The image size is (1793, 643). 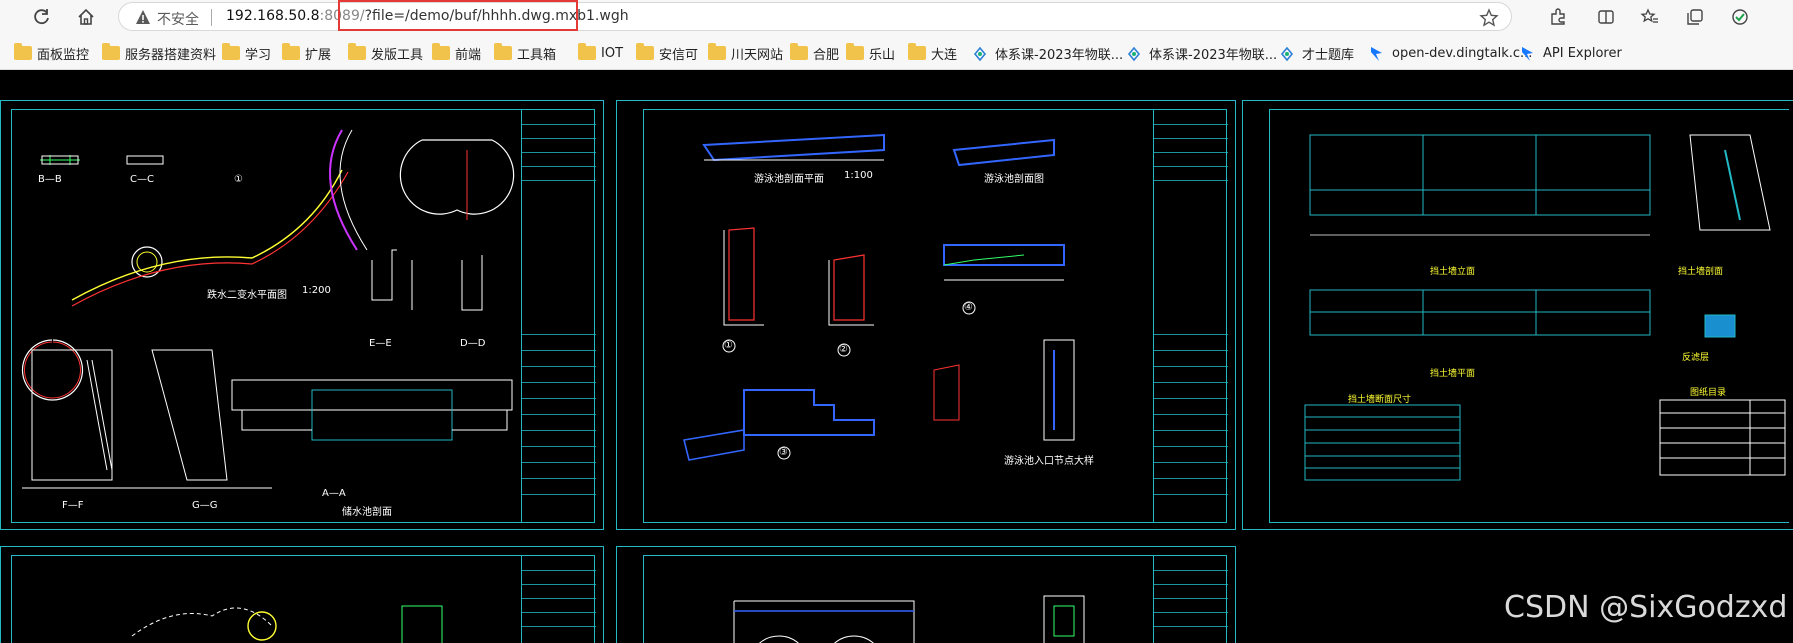 I want to click on bookmark-item: 合肥, so click(x=814, y=53).